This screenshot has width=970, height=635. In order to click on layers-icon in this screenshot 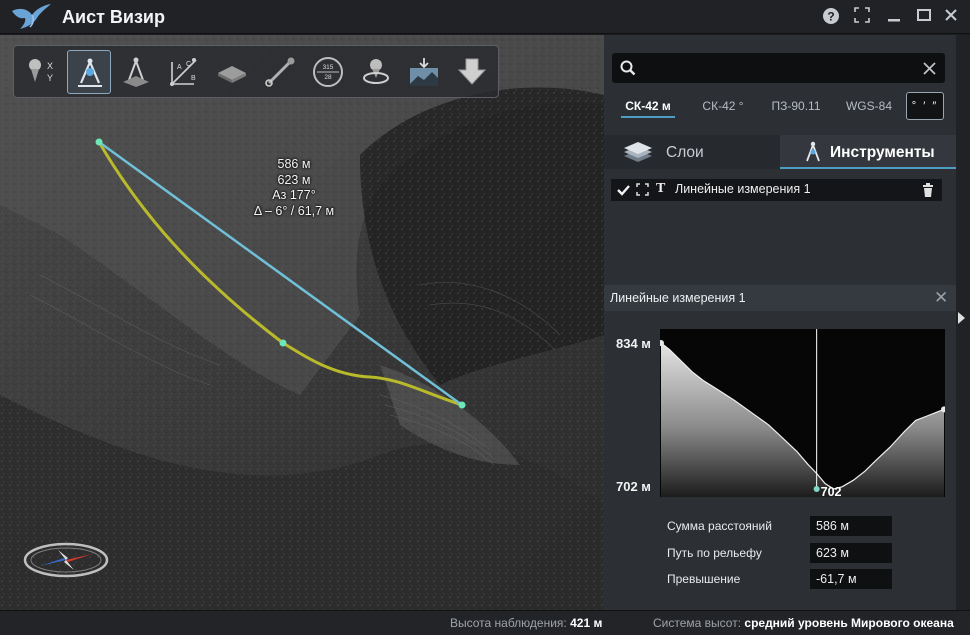, I will do `click(638, 152)`.